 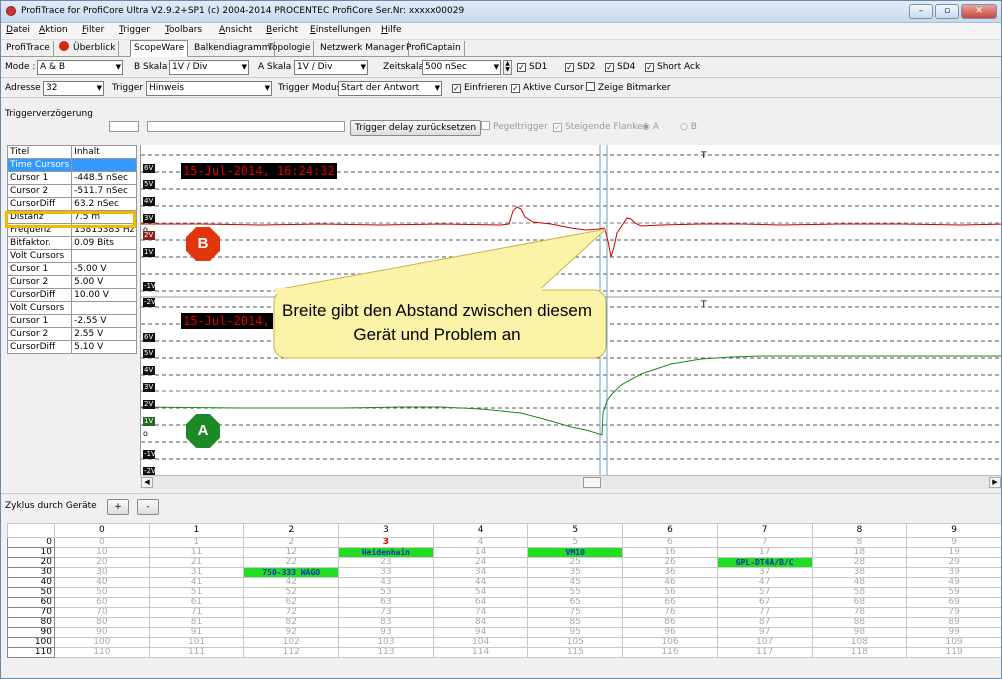 What do you see at coordinates (575, 602) in the screenshot?
I see `address-cell: 65` at bounding box center [575, 602].